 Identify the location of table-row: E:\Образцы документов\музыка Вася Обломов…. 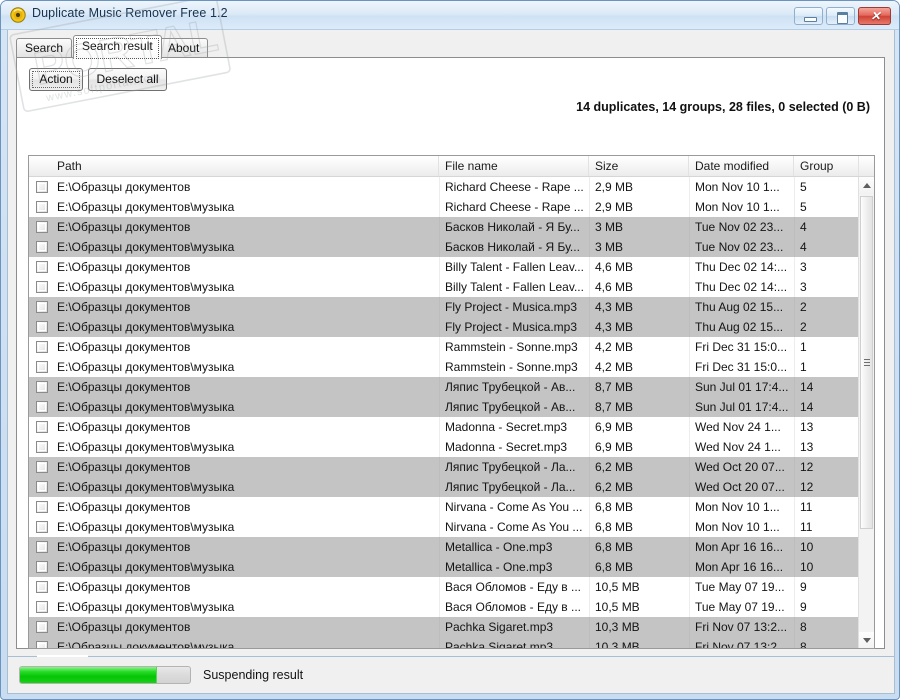
(444, 607).